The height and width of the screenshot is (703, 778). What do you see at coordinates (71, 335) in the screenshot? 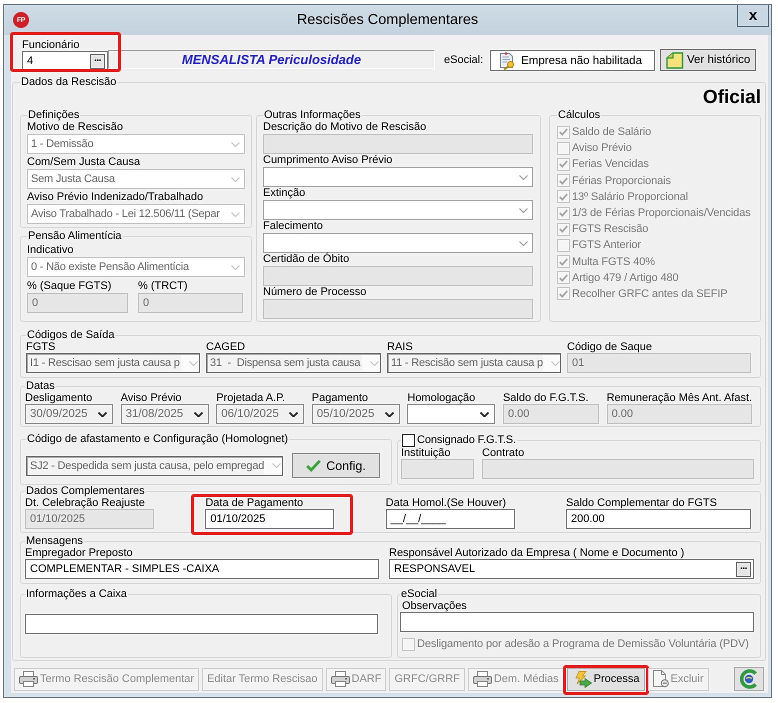
I see `group-title: Códigos de Saída` at bounding box center [71, 335].